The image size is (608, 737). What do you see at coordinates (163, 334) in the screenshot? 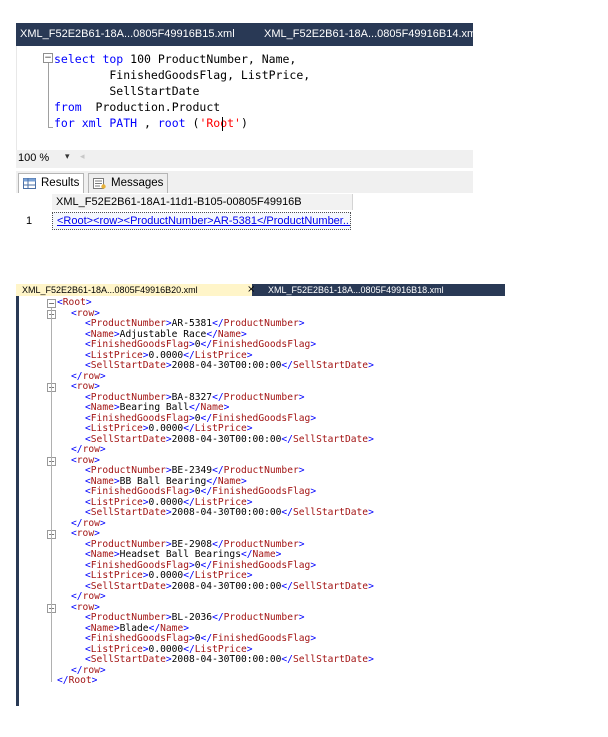
I see `xml-value: Adjustable Race` at bounding box center [163, 334].